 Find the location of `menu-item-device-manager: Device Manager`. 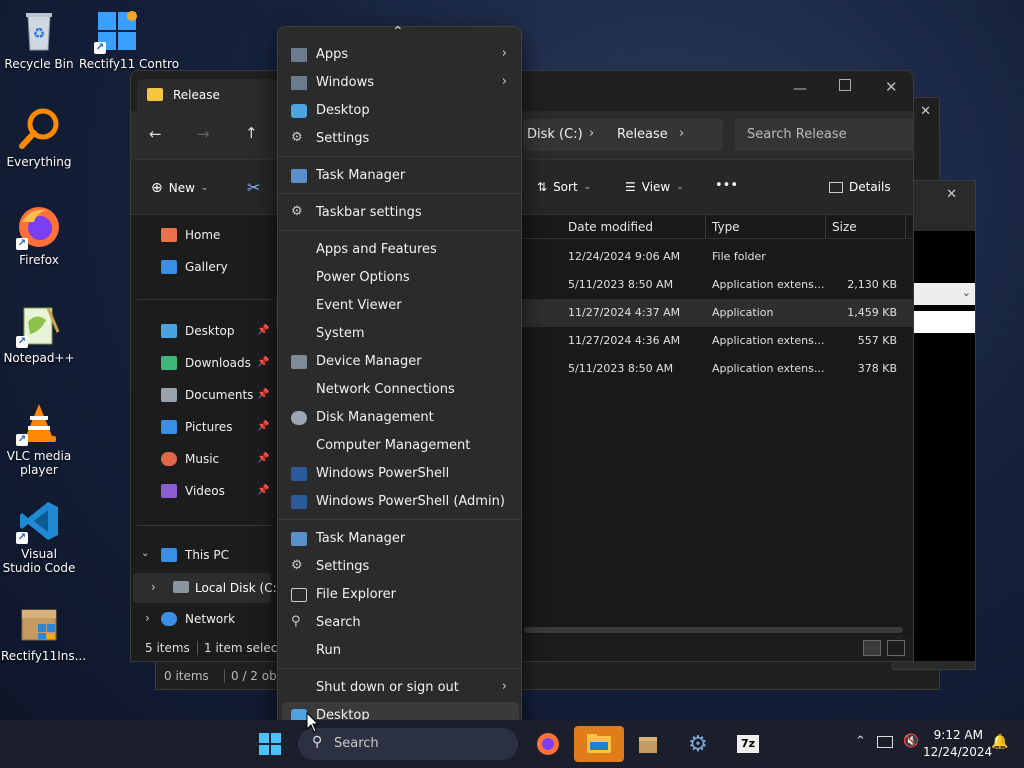

menu-item-device-manager: Device Manager is located at coordinates (400, 362).